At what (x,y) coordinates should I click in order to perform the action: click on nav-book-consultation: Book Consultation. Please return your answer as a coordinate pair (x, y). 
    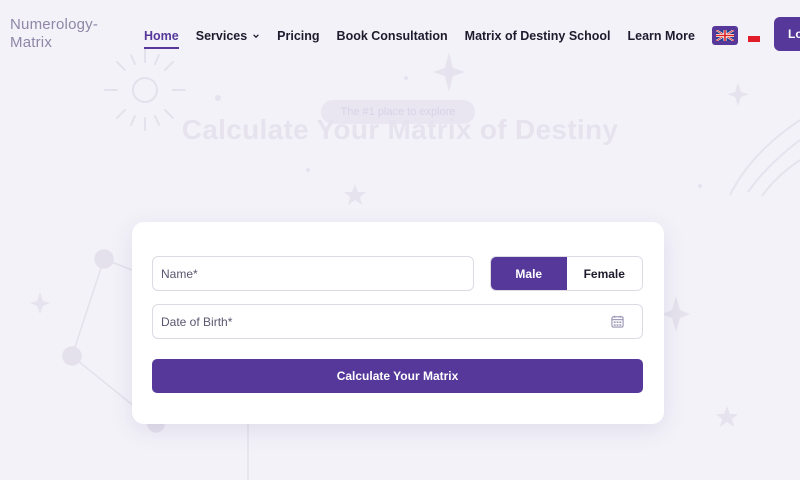
    Looking at the image, I should click on (392, 36).